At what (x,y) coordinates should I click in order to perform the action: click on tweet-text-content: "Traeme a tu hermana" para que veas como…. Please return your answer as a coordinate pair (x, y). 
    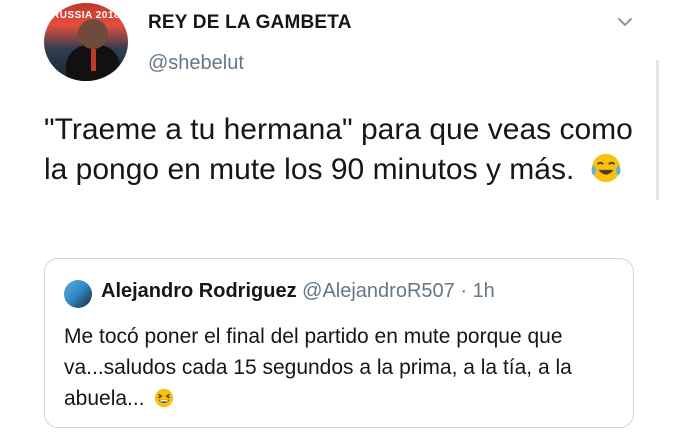
    Looking at the image, I should click on (338, 149).